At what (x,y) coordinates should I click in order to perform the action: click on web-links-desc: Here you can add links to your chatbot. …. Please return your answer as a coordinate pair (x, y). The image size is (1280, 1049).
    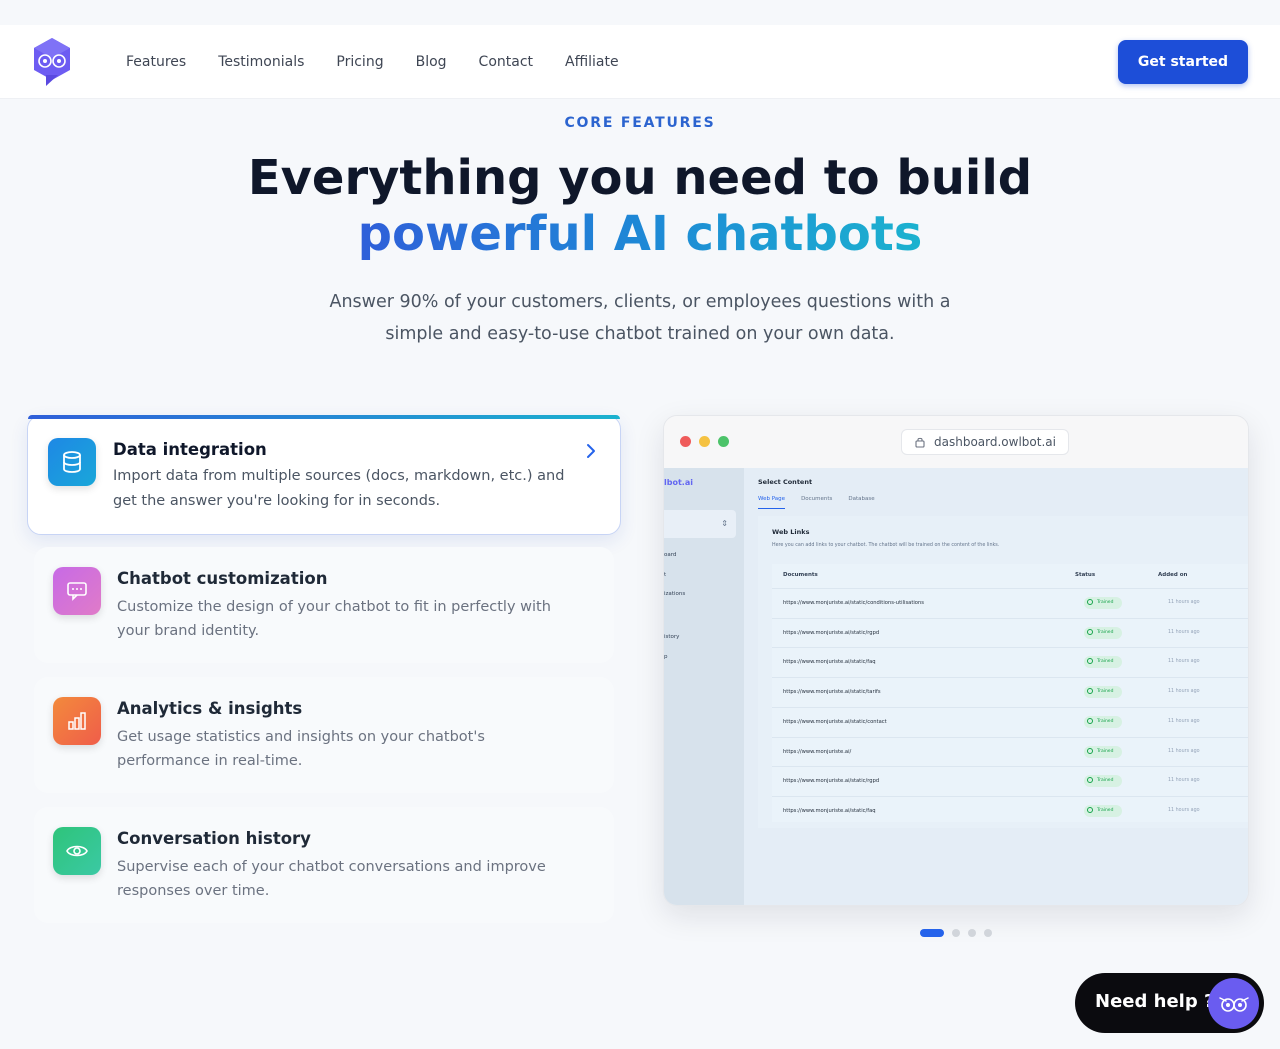
    Looking at the image, I should click on (886, 545).